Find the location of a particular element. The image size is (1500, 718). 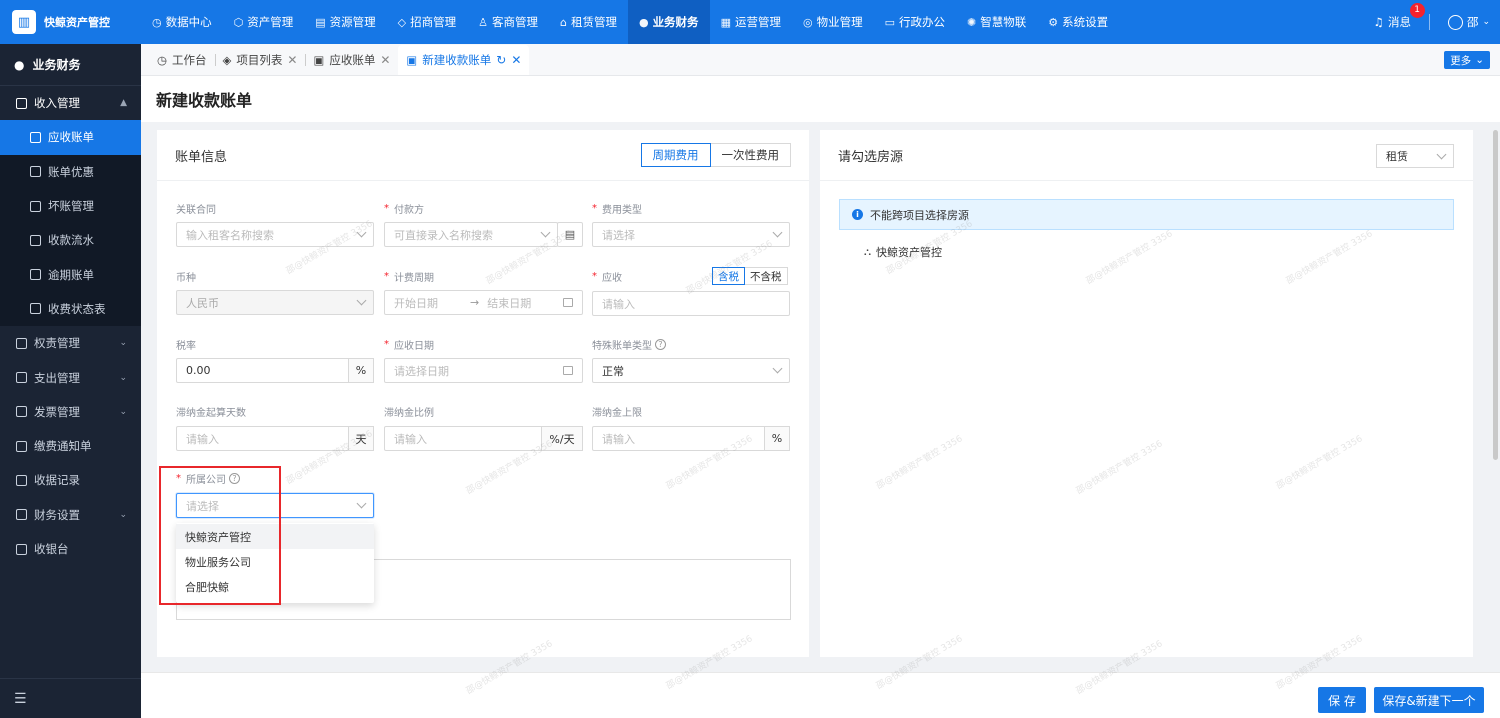

collapse-sidebar-icon: ☰ is located at coordinates (70, 698).